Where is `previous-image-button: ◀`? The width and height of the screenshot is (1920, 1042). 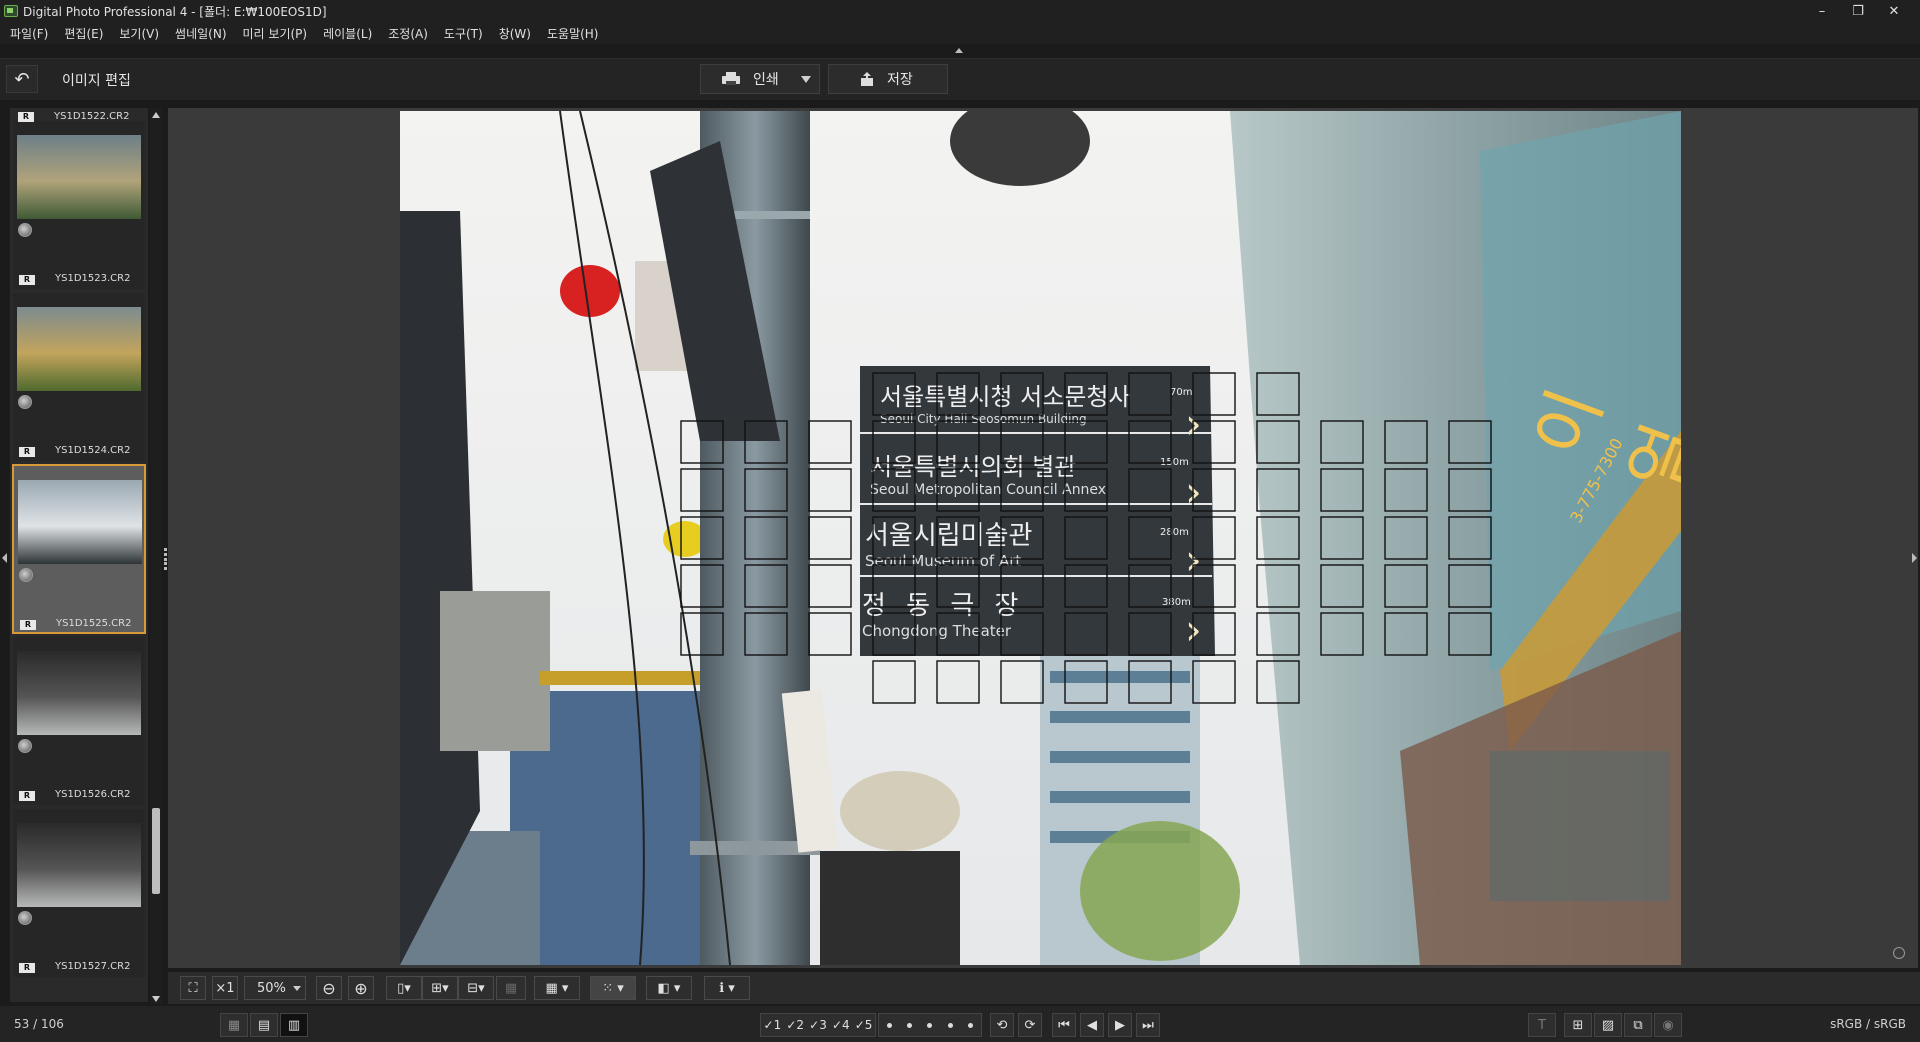
previous-image-button: ◀ is located at coordinates (1092, 1025).